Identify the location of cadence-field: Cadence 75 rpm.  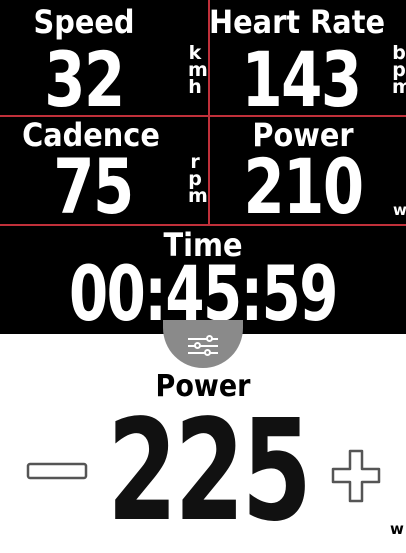
(104, 174).